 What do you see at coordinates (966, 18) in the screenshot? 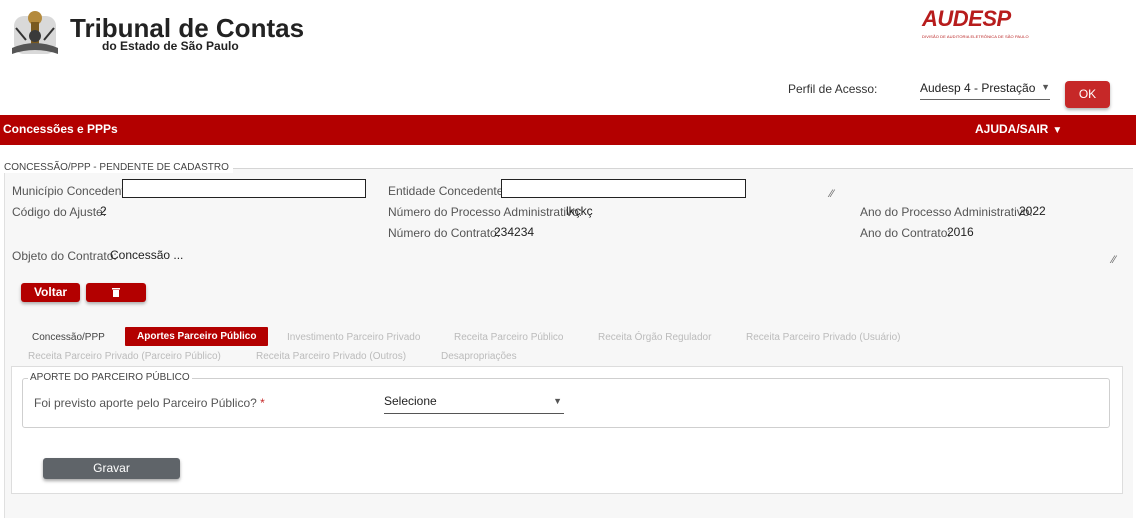
I see `audesp-logo-text: AUDESP` at bounding box center [966, 18].